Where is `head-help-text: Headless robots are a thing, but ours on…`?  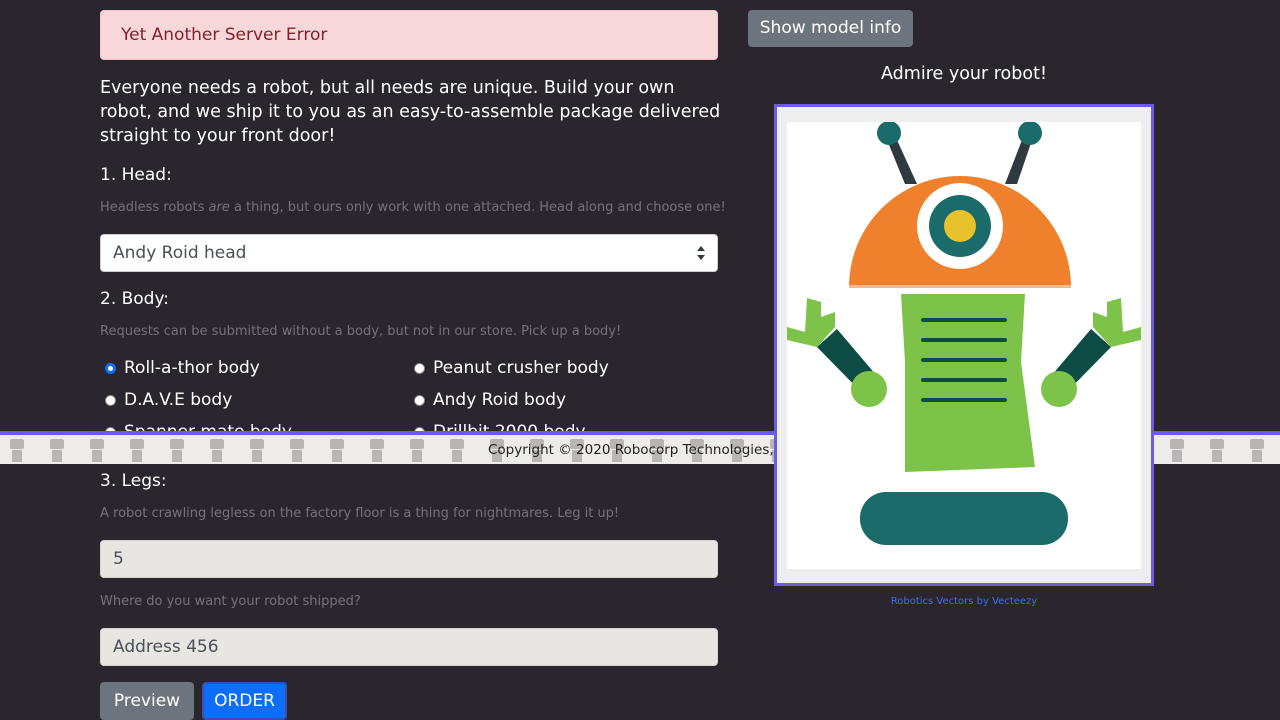 head-help-text: Headless robots are a thing, but ours on… is located at coordinates (413, 207).